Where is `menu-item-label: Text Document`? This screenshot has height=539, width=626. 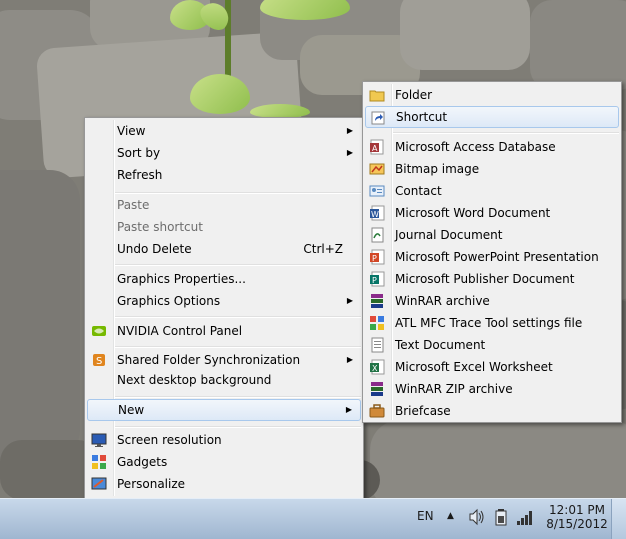
menu-item-label: Text Document is located at coordinates (440, 345).